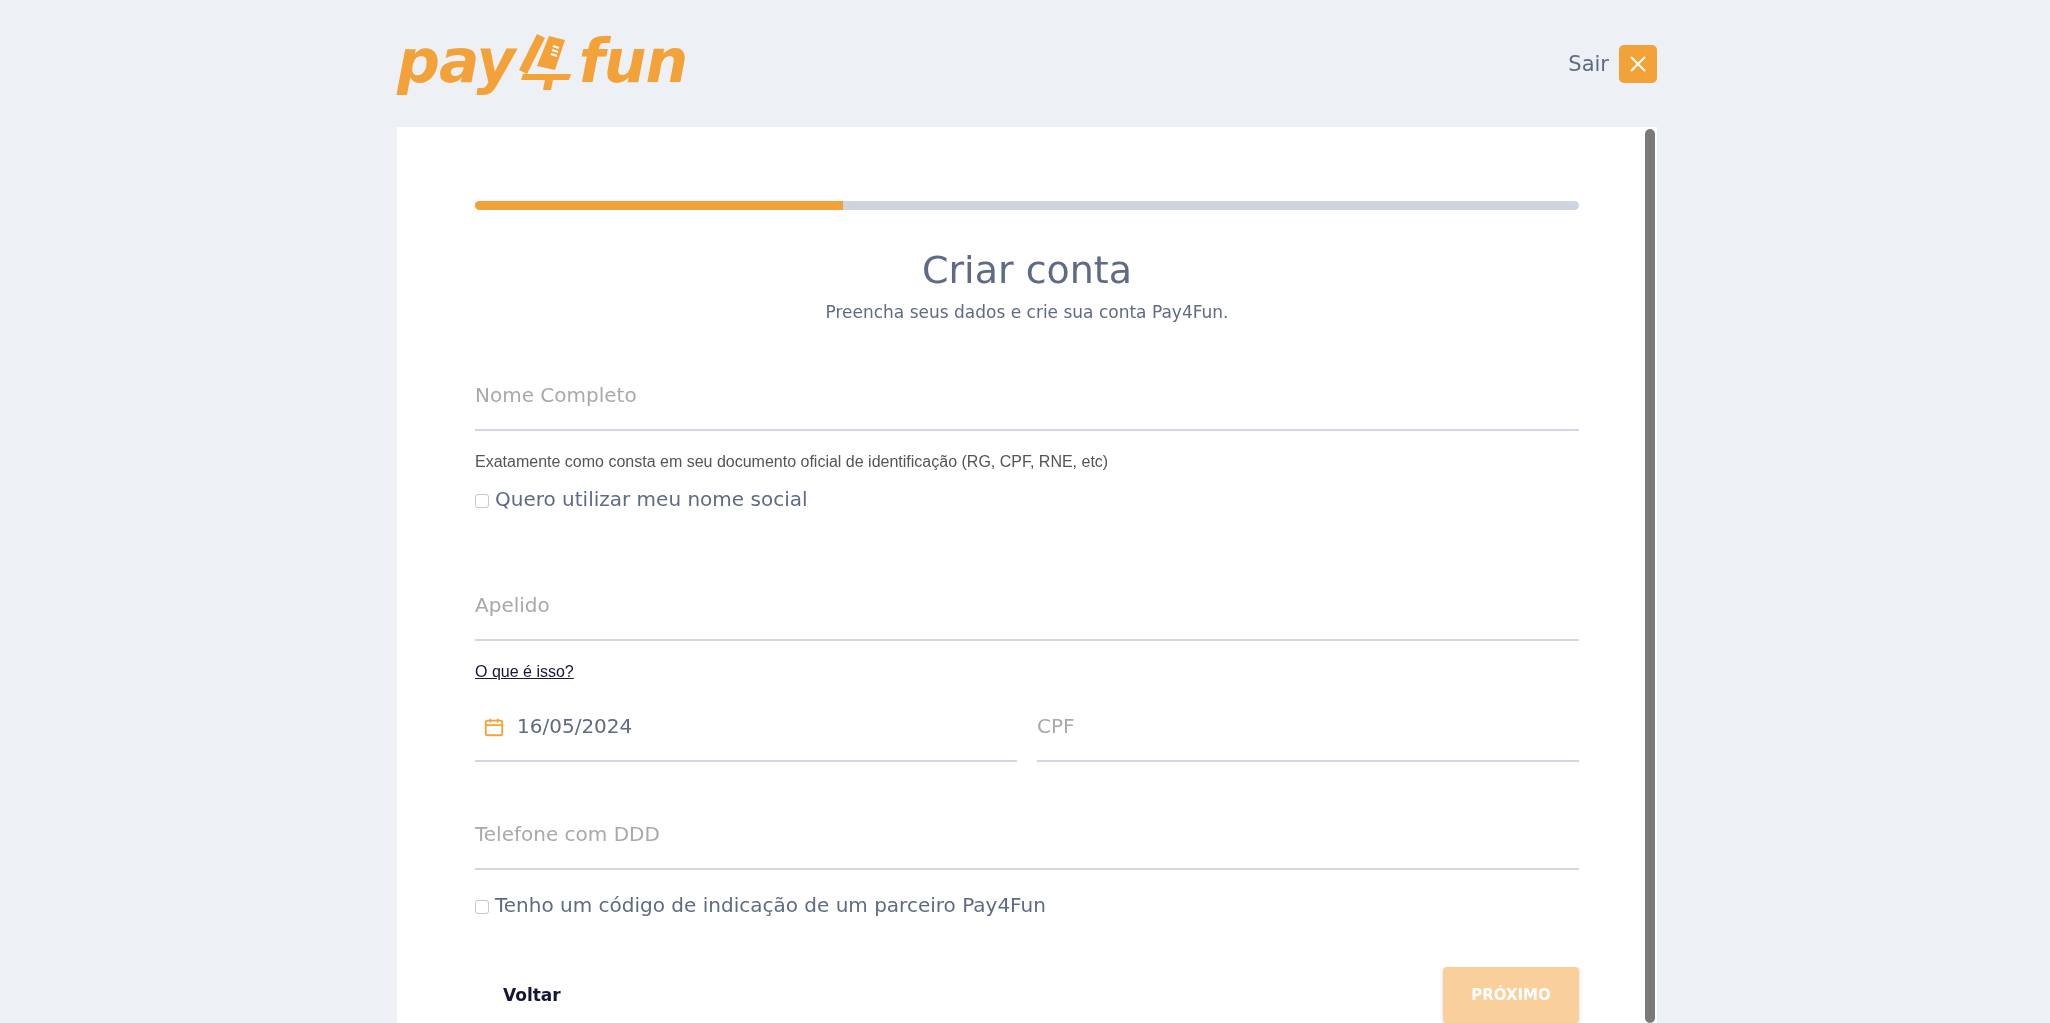  I want to click on input-field: CPF, so click(1308, 725).